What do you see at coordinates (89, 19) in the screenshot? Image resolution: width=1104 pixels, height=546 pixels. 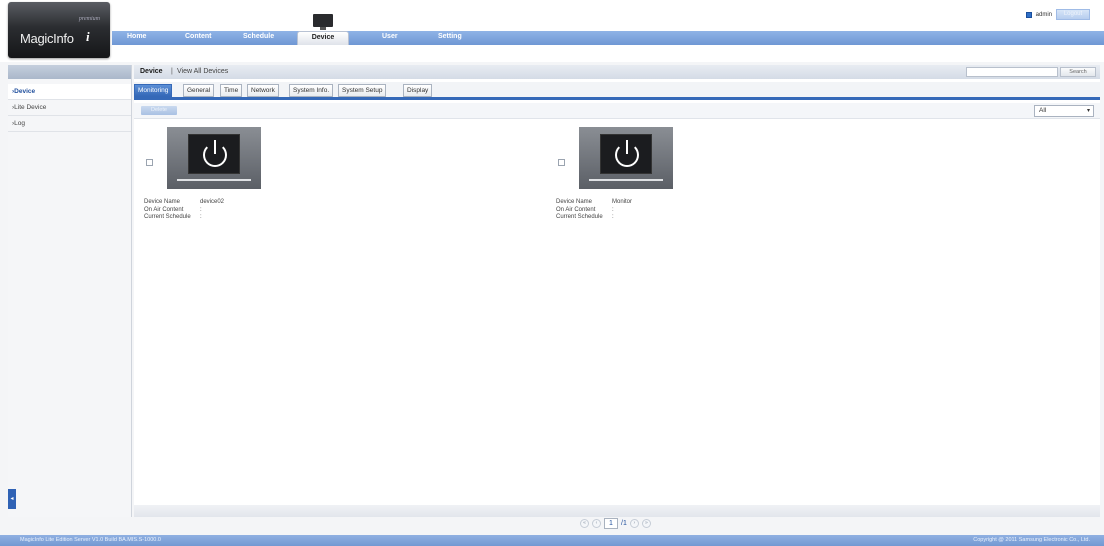 I see `logo-premium-text: premium` at bounding box center [89, 19].